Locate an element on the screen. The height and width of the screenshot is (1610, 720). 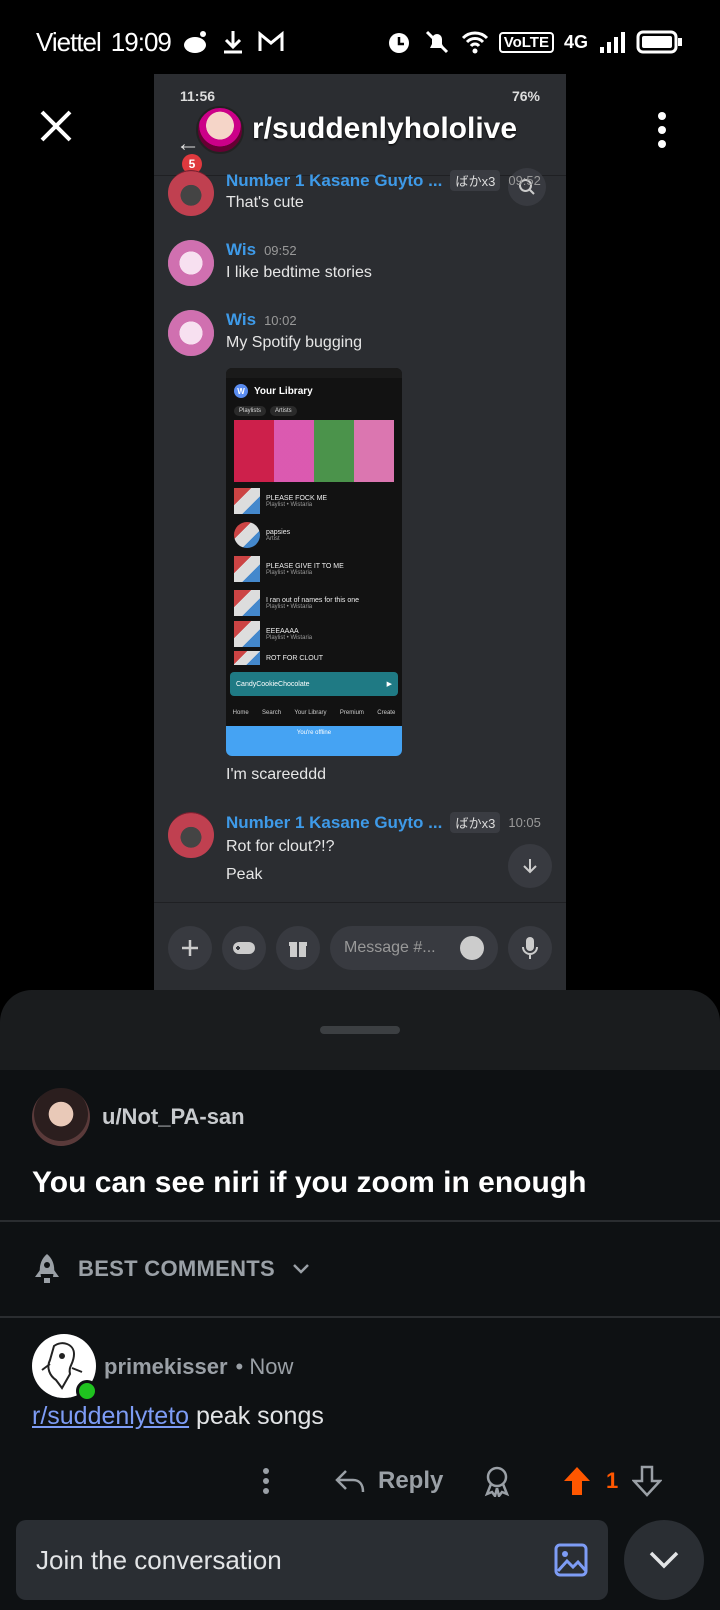
library-row: ROT FOR CLOUT is located at coordinates (314, 658).